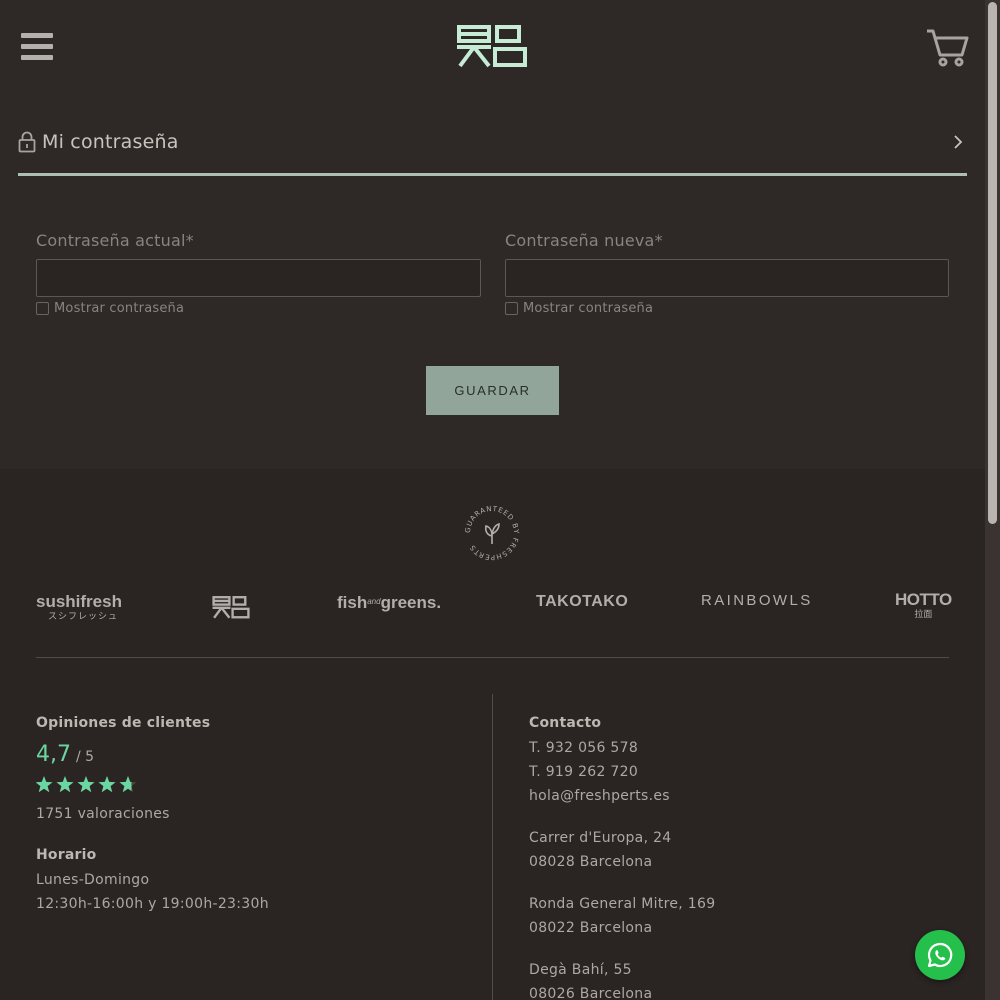 The width and height of the screenshot is (1000, 1000). What do you see at coordinates (93, 880) in the screenshot?
I see `schedule-days: Lunes-Domingo` at bounding box center [93, 880].